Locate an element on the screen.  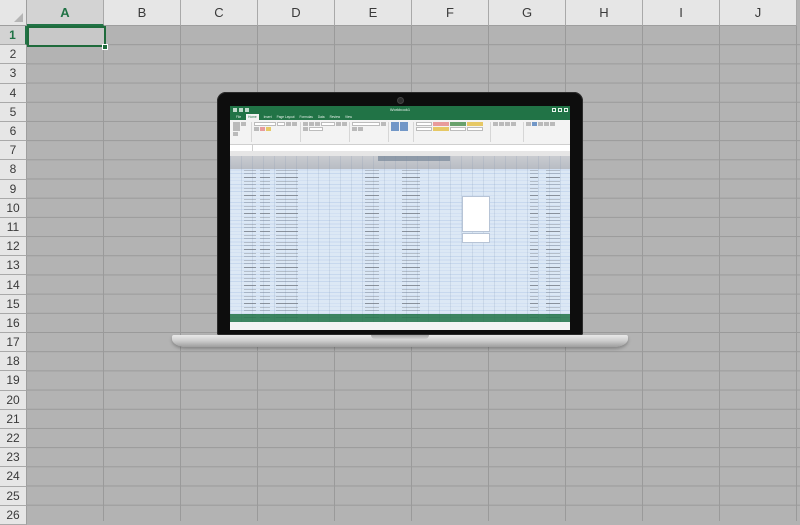
editing-group is located at coordinates (544, 132).